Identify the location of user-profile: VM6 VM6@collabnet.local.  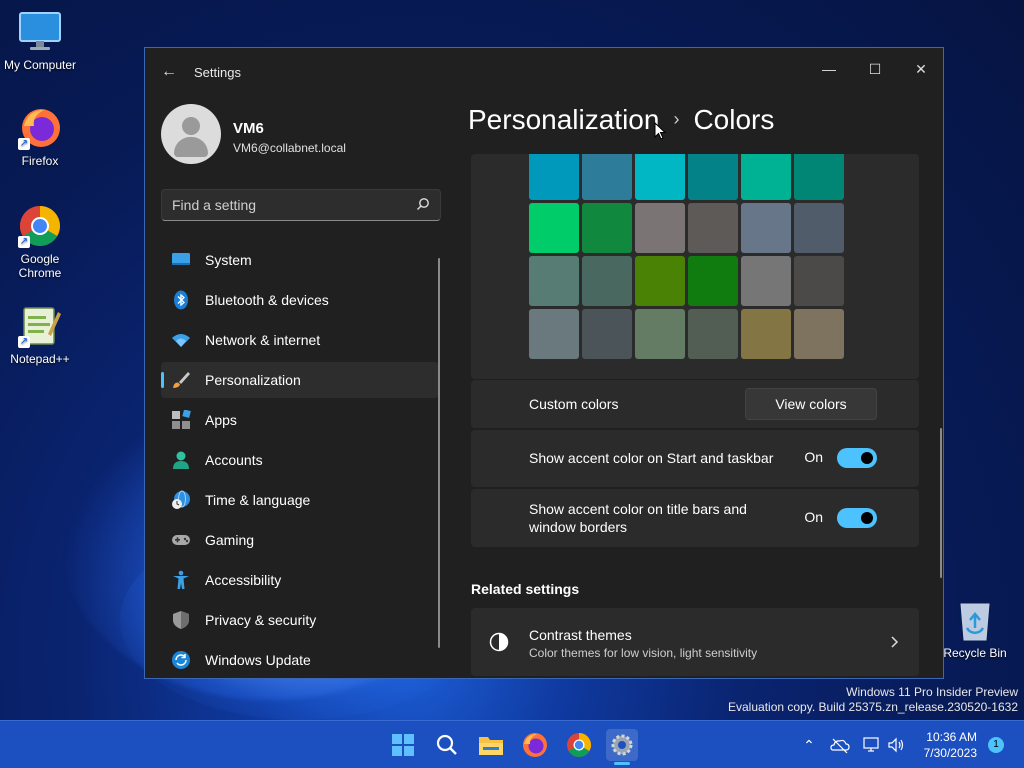
(301, 135).